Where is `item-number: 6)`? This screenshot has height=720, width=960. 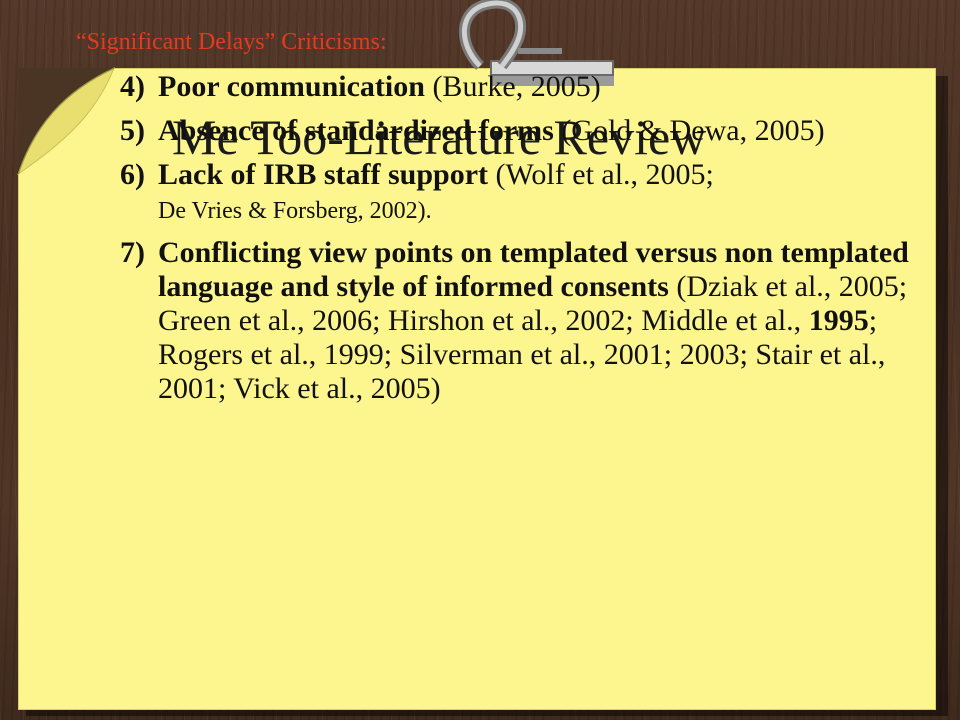 item-number: 6) is located at coordinates (132, 174).